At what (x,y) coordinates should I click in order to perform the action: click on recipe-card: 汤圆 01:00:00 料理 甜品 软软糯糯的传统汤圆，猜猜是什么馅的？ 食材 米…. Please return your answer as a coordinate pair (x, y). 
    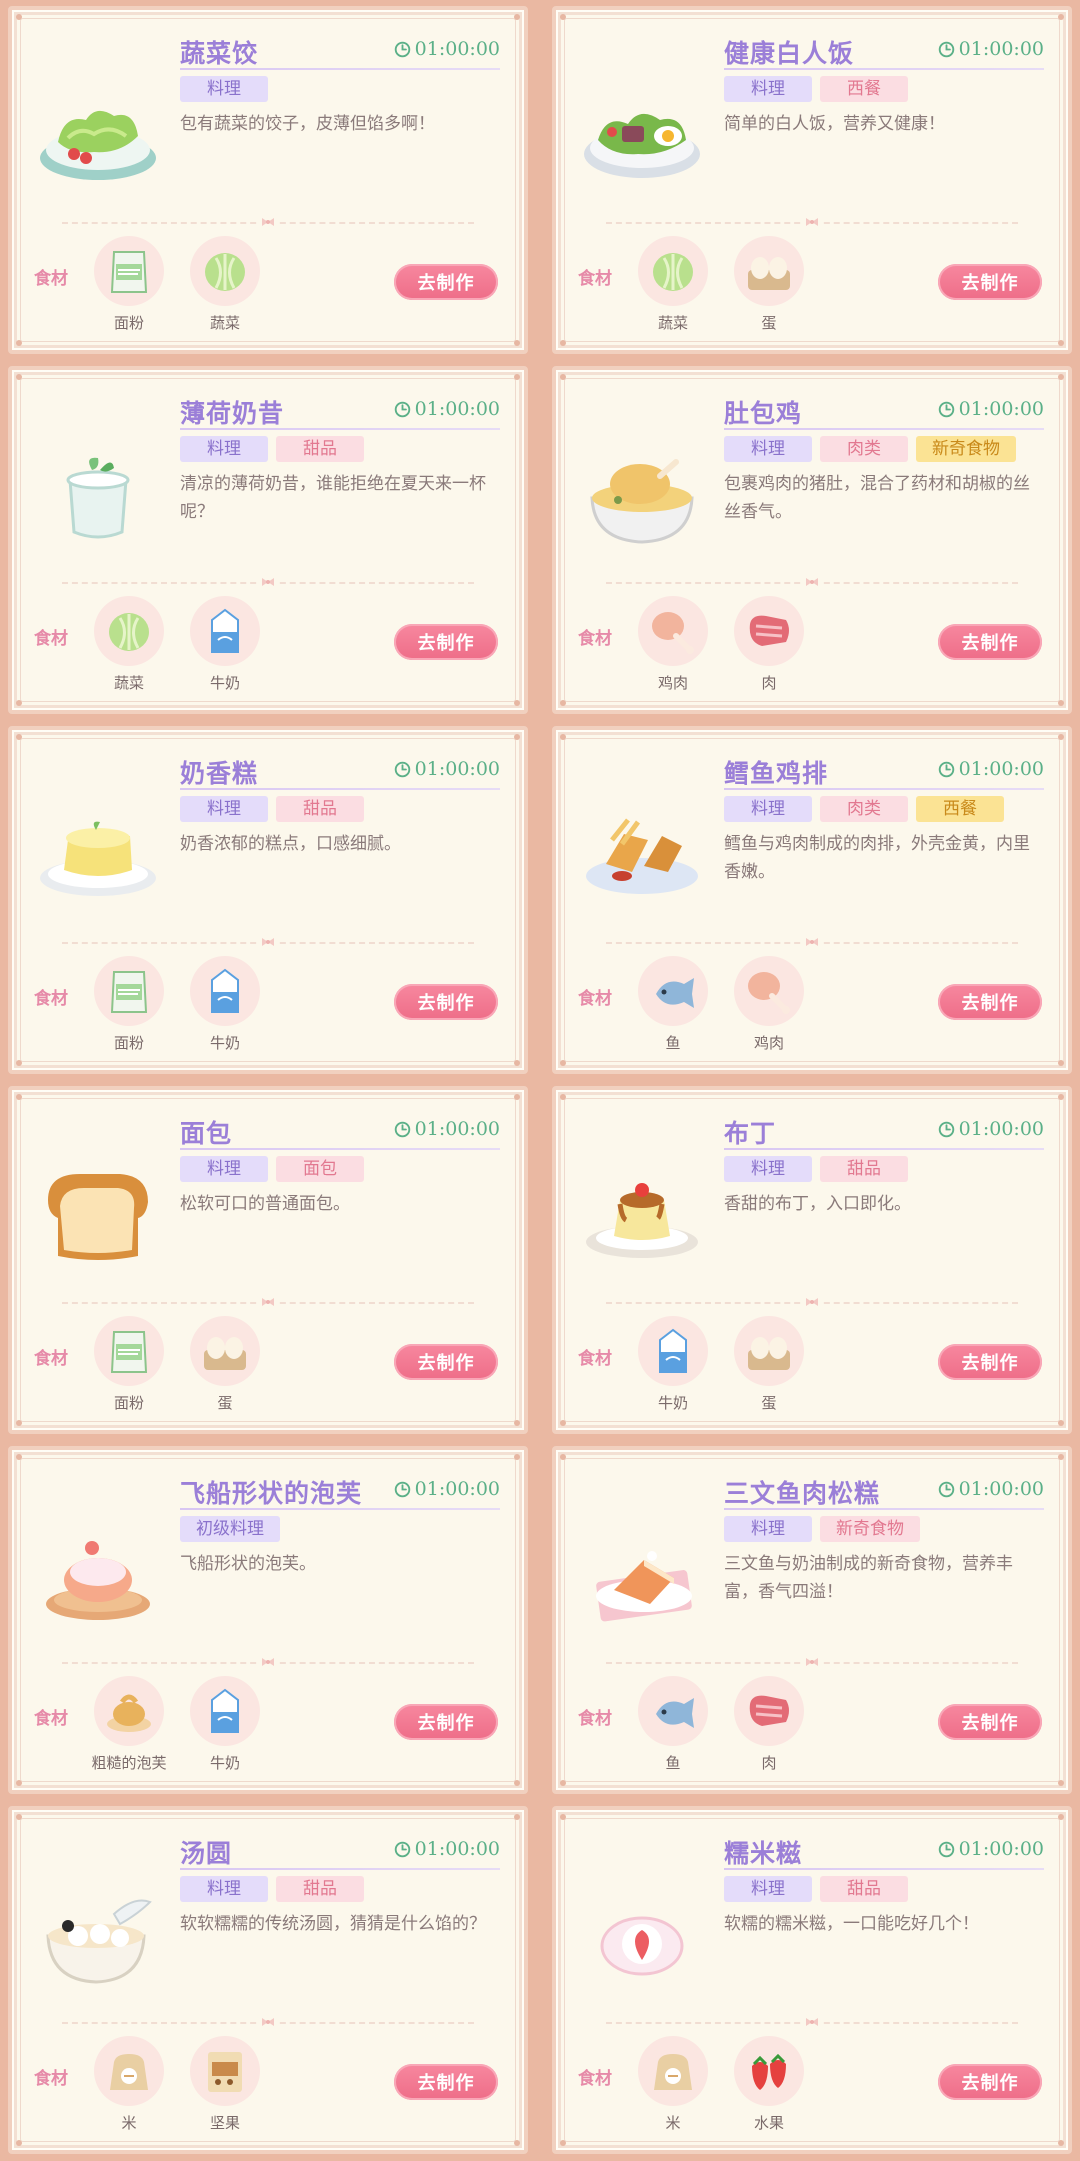
    Looking at the image, I should click on (268, 1980).